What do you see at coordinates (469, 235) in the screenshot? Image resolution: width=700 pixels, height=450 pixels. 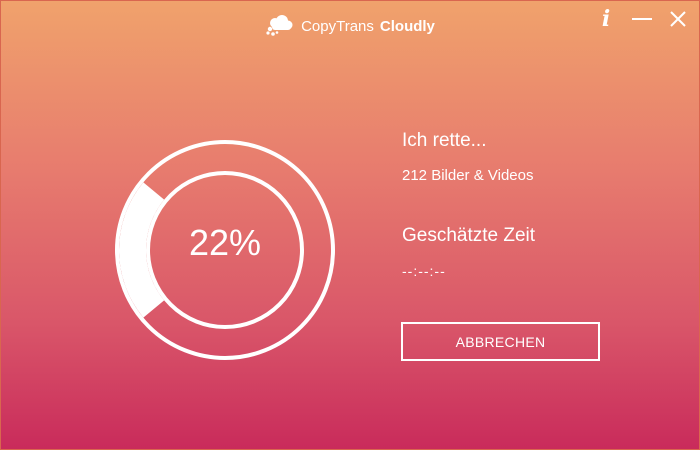 I see `time-heading: Geschätzte Zeit` at bounding box center [469, 235].